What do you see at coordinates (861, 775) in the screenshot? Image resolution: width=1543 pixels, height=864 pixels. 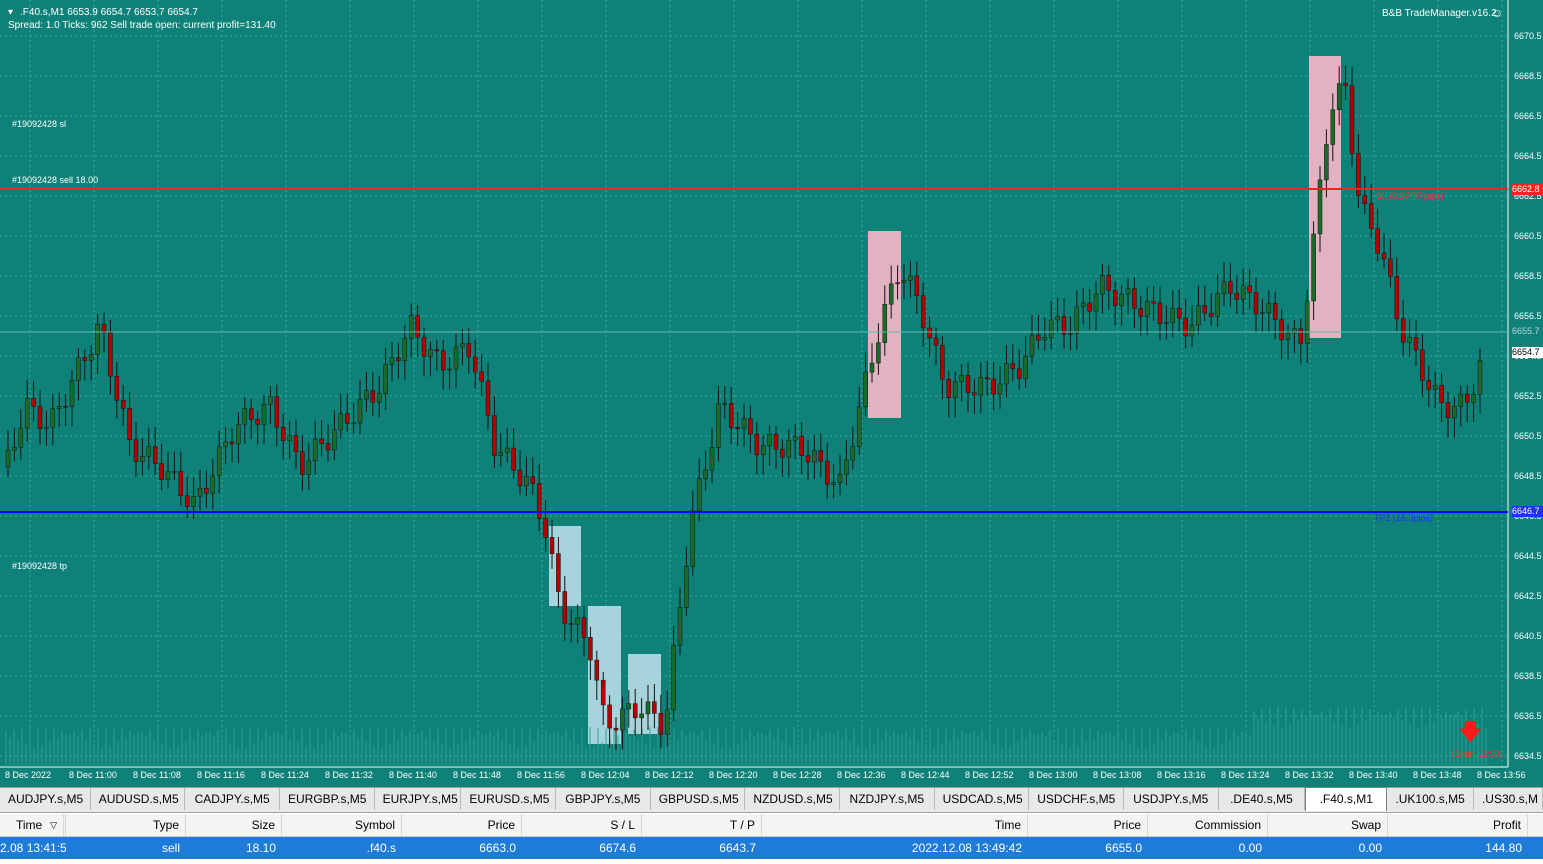 I see `time-tick-label: 8 Dec 12:36` at bounding box center [861, 775].